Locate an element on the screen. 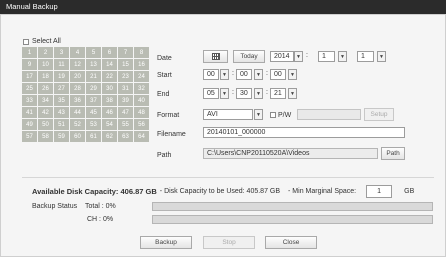 The width and height of the screenshot is (446, 257). year-dropdown: ▼ is located at coordinates (298, 56).